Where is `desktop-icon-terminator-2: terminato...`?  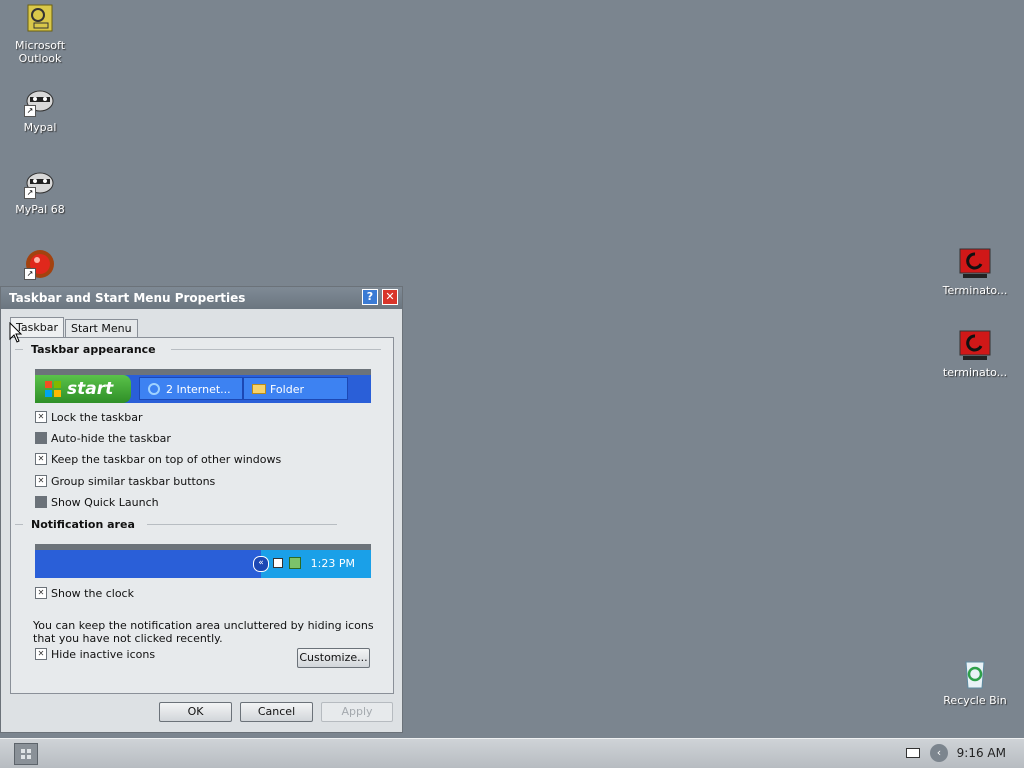 desktop-icon-terminator-2: terminato... is located at coordinates (975, 354).